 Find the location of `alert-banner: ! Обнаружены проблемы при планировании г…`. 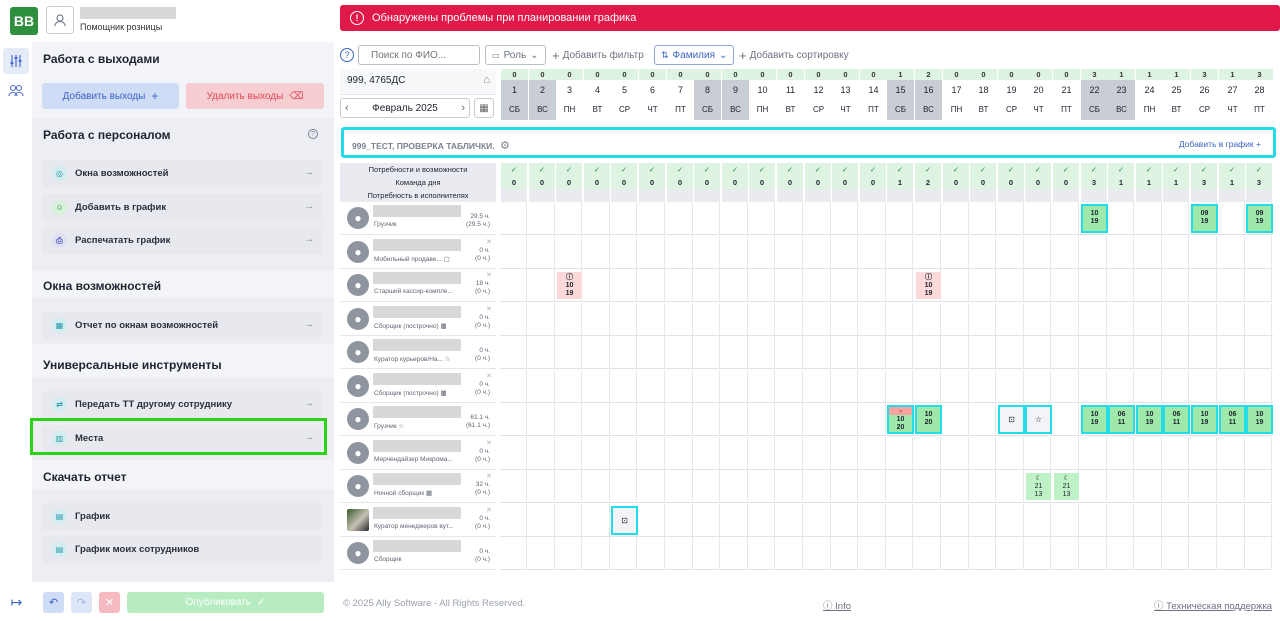

alert-banner: ! Обнаружены проблемы при планировании г… is located at coordinates (810, 18).